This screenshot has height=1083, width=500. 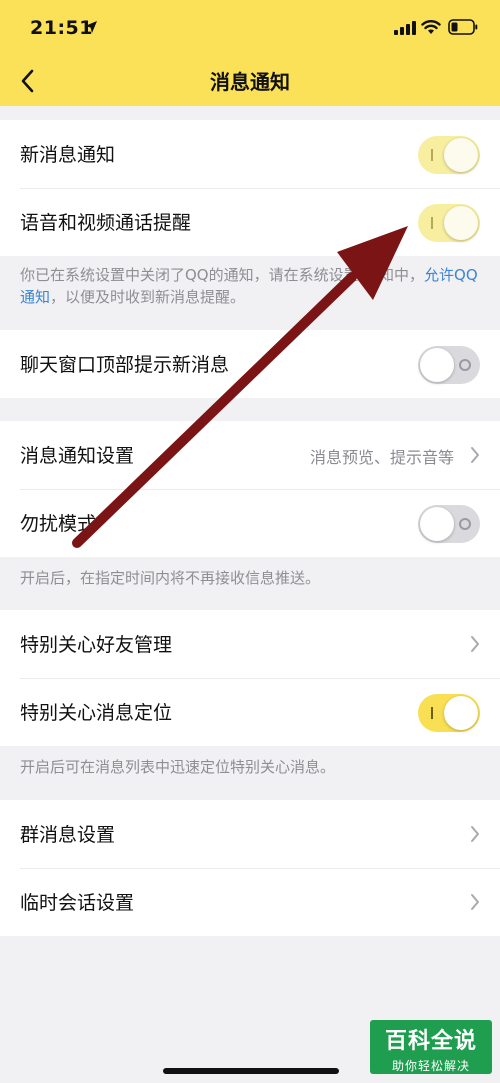 What do you see at coordinates (250, 523) in the screenshot?
I see `row-do-not-disturb: 勿扰模式` at bounding box center [250, 523].